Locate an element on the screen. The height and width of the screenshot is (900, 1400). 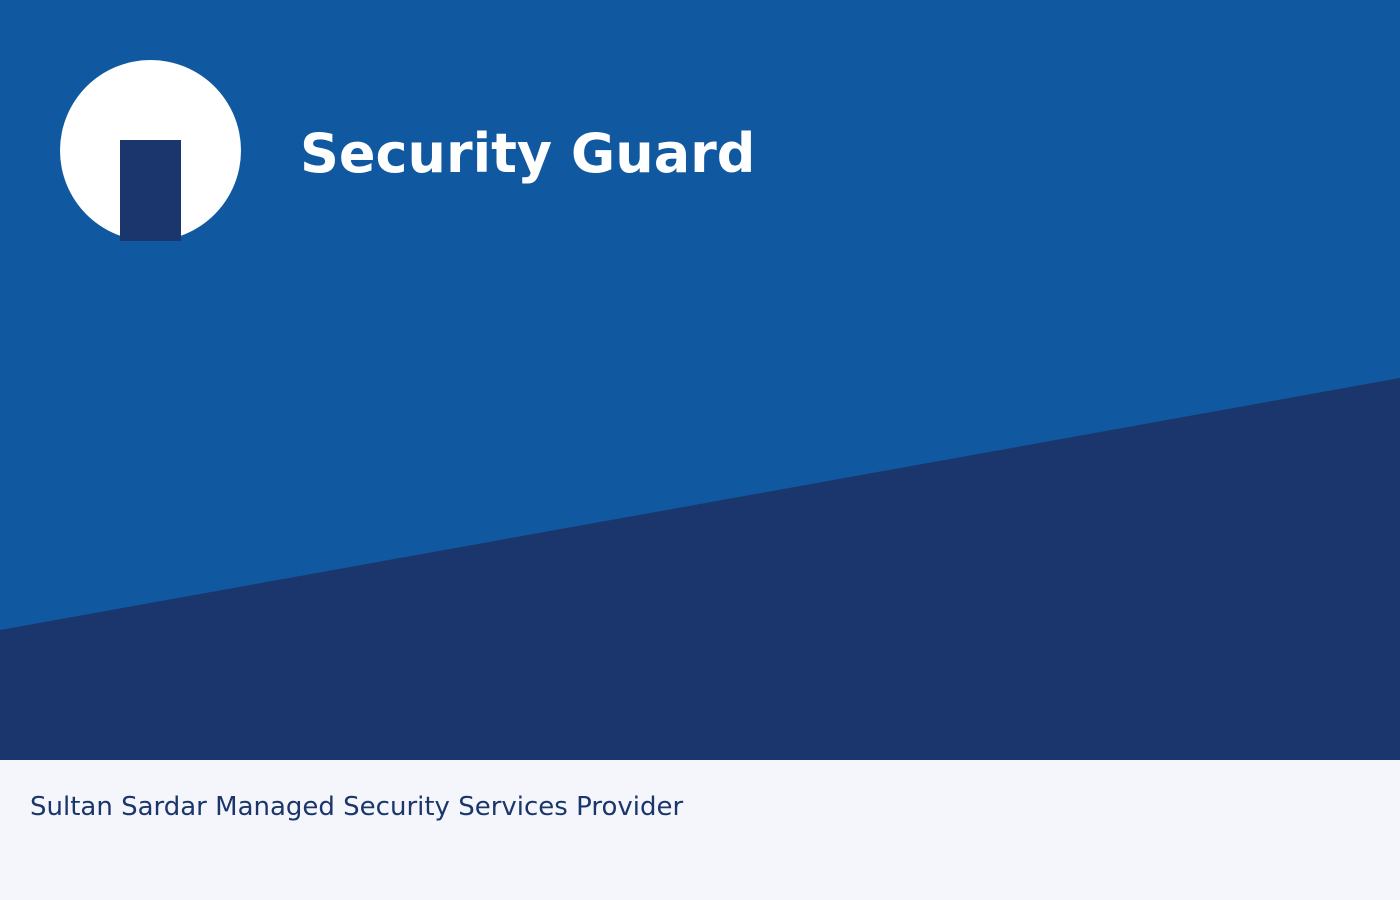
security-guard-logo-icon is located at coordinates (150, 150).